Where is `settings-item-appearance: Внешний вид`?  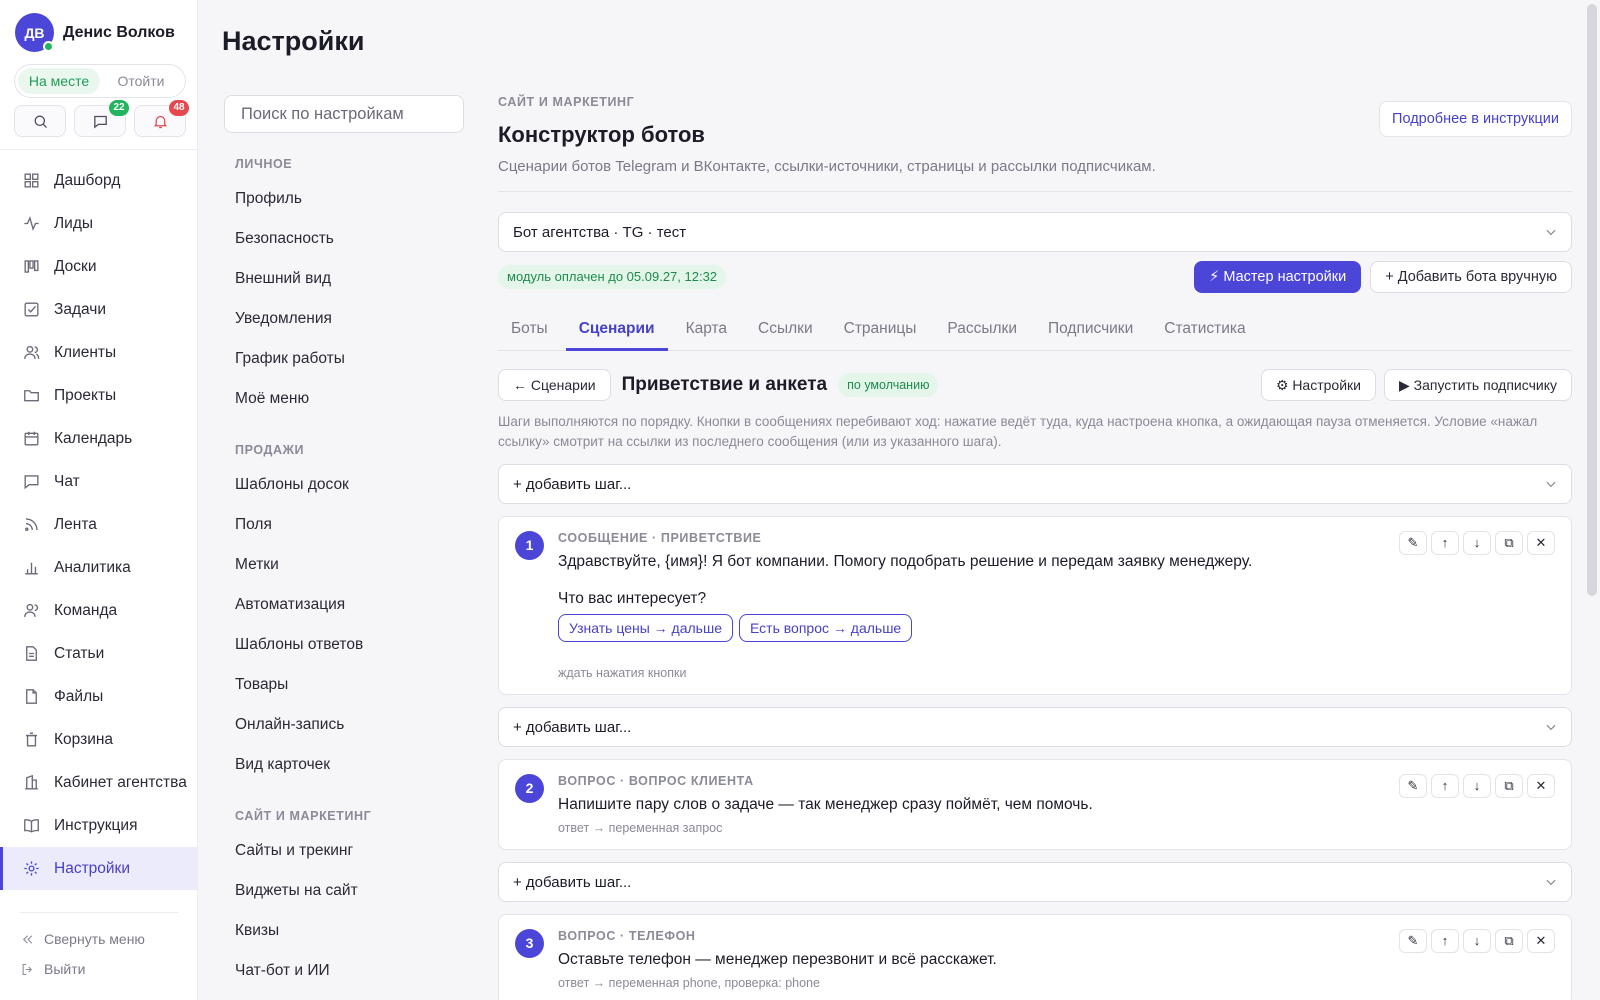 settings-item-appearance: Внешний вид is located at coordinates (344, 279).